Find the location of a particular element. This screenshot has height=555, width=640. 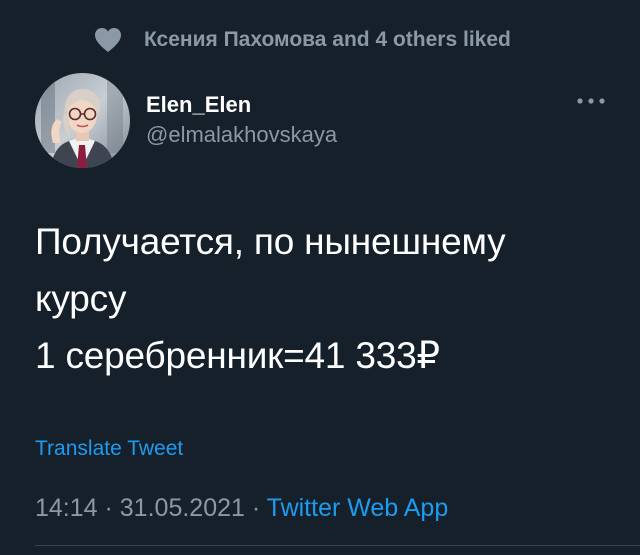

tweet-date: 31.05.2021 is located at coordinates (182, 508).